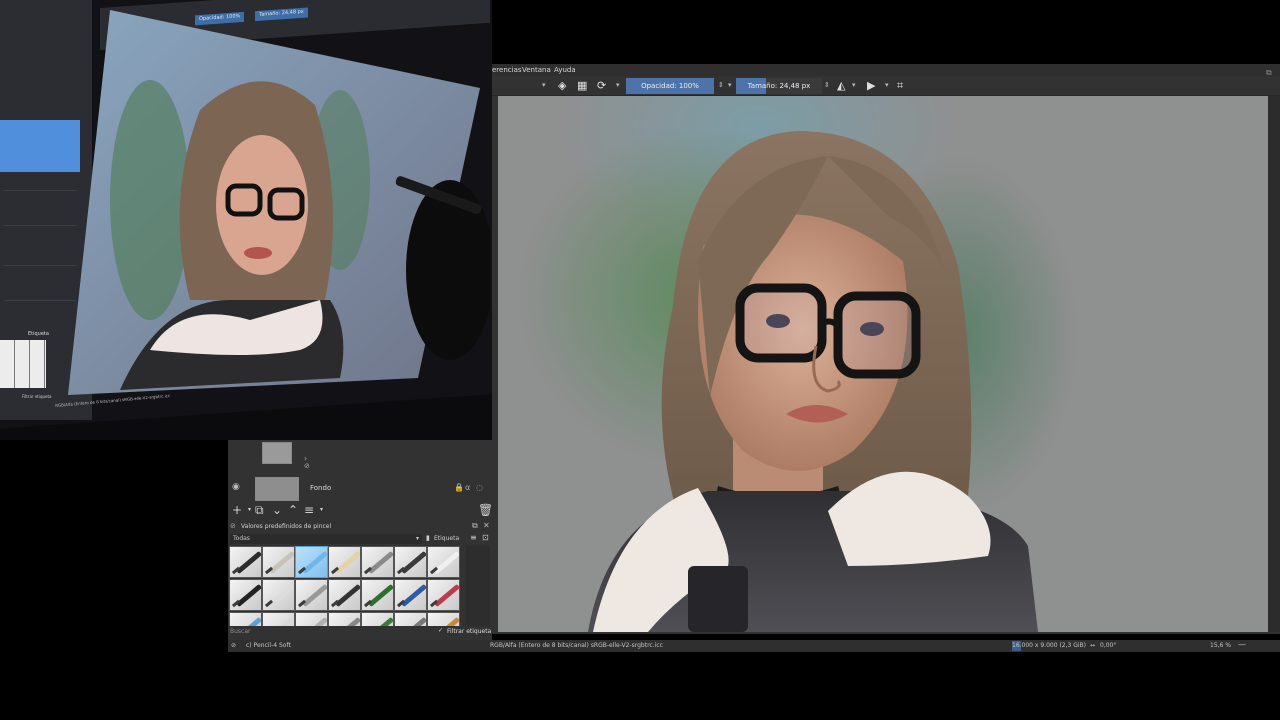  I want to click on opacity-slider: Opacidad: 100%, so click(670, 86).